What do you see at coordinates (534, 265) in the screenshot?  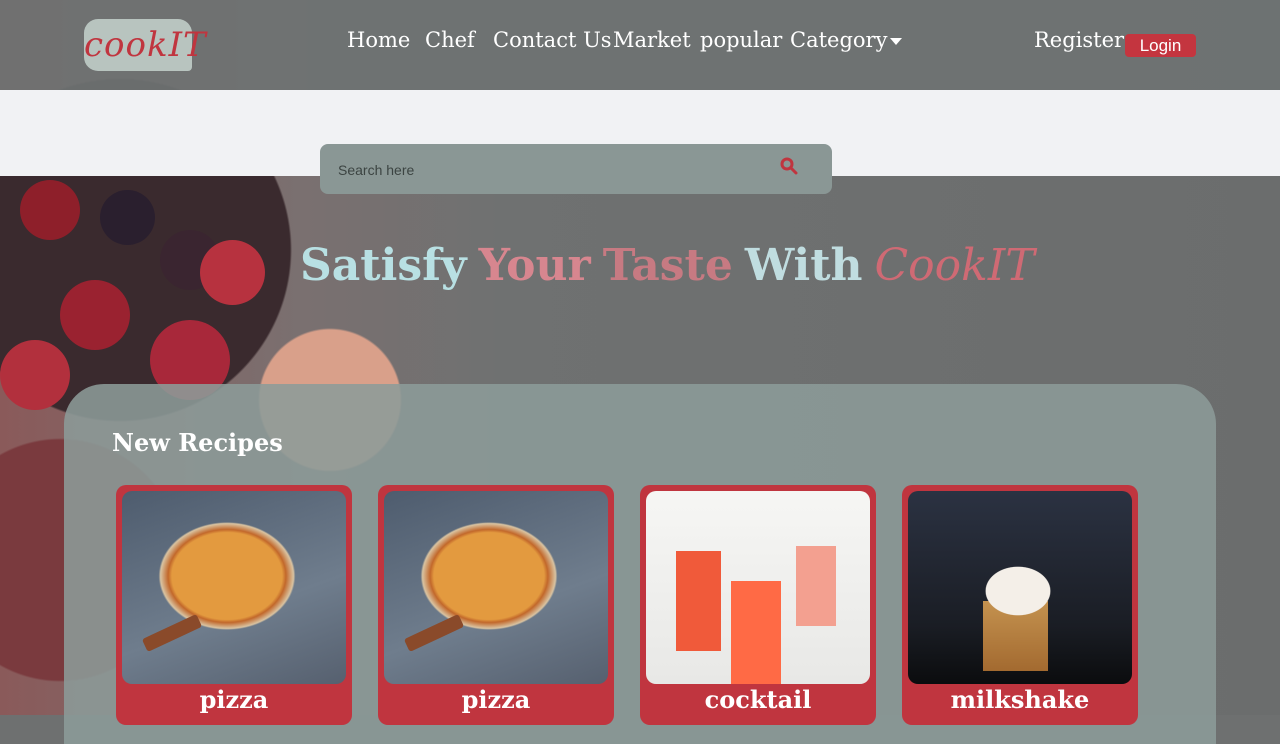 I see `headline-word: Your` at bounding box center [534, 265].